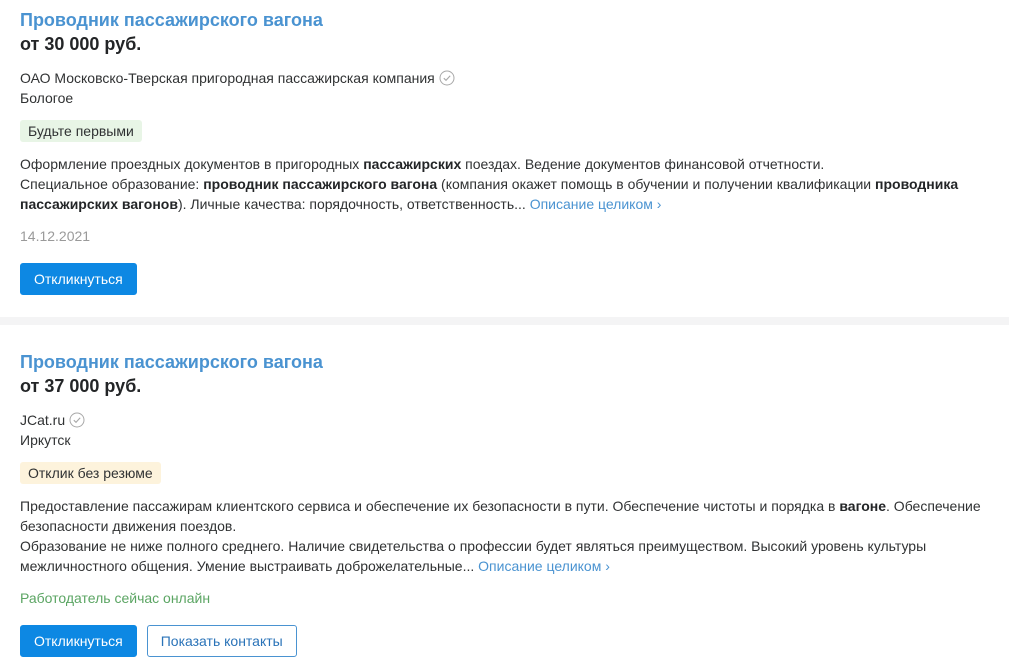 This screenshot has width=1009, height=667. Describe the element at coordinates (504, 279) in the screenshot. I see `vacancy-actions: Откликнуться` at that location.